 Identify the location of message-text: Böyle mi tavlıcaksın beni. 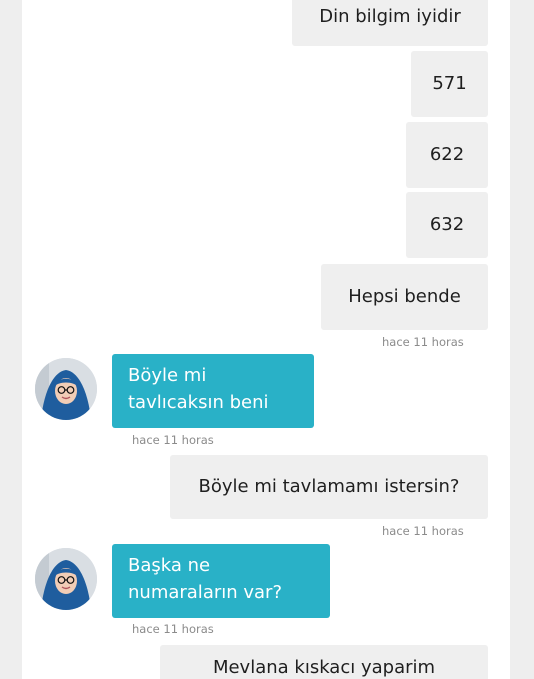
(198, 389).